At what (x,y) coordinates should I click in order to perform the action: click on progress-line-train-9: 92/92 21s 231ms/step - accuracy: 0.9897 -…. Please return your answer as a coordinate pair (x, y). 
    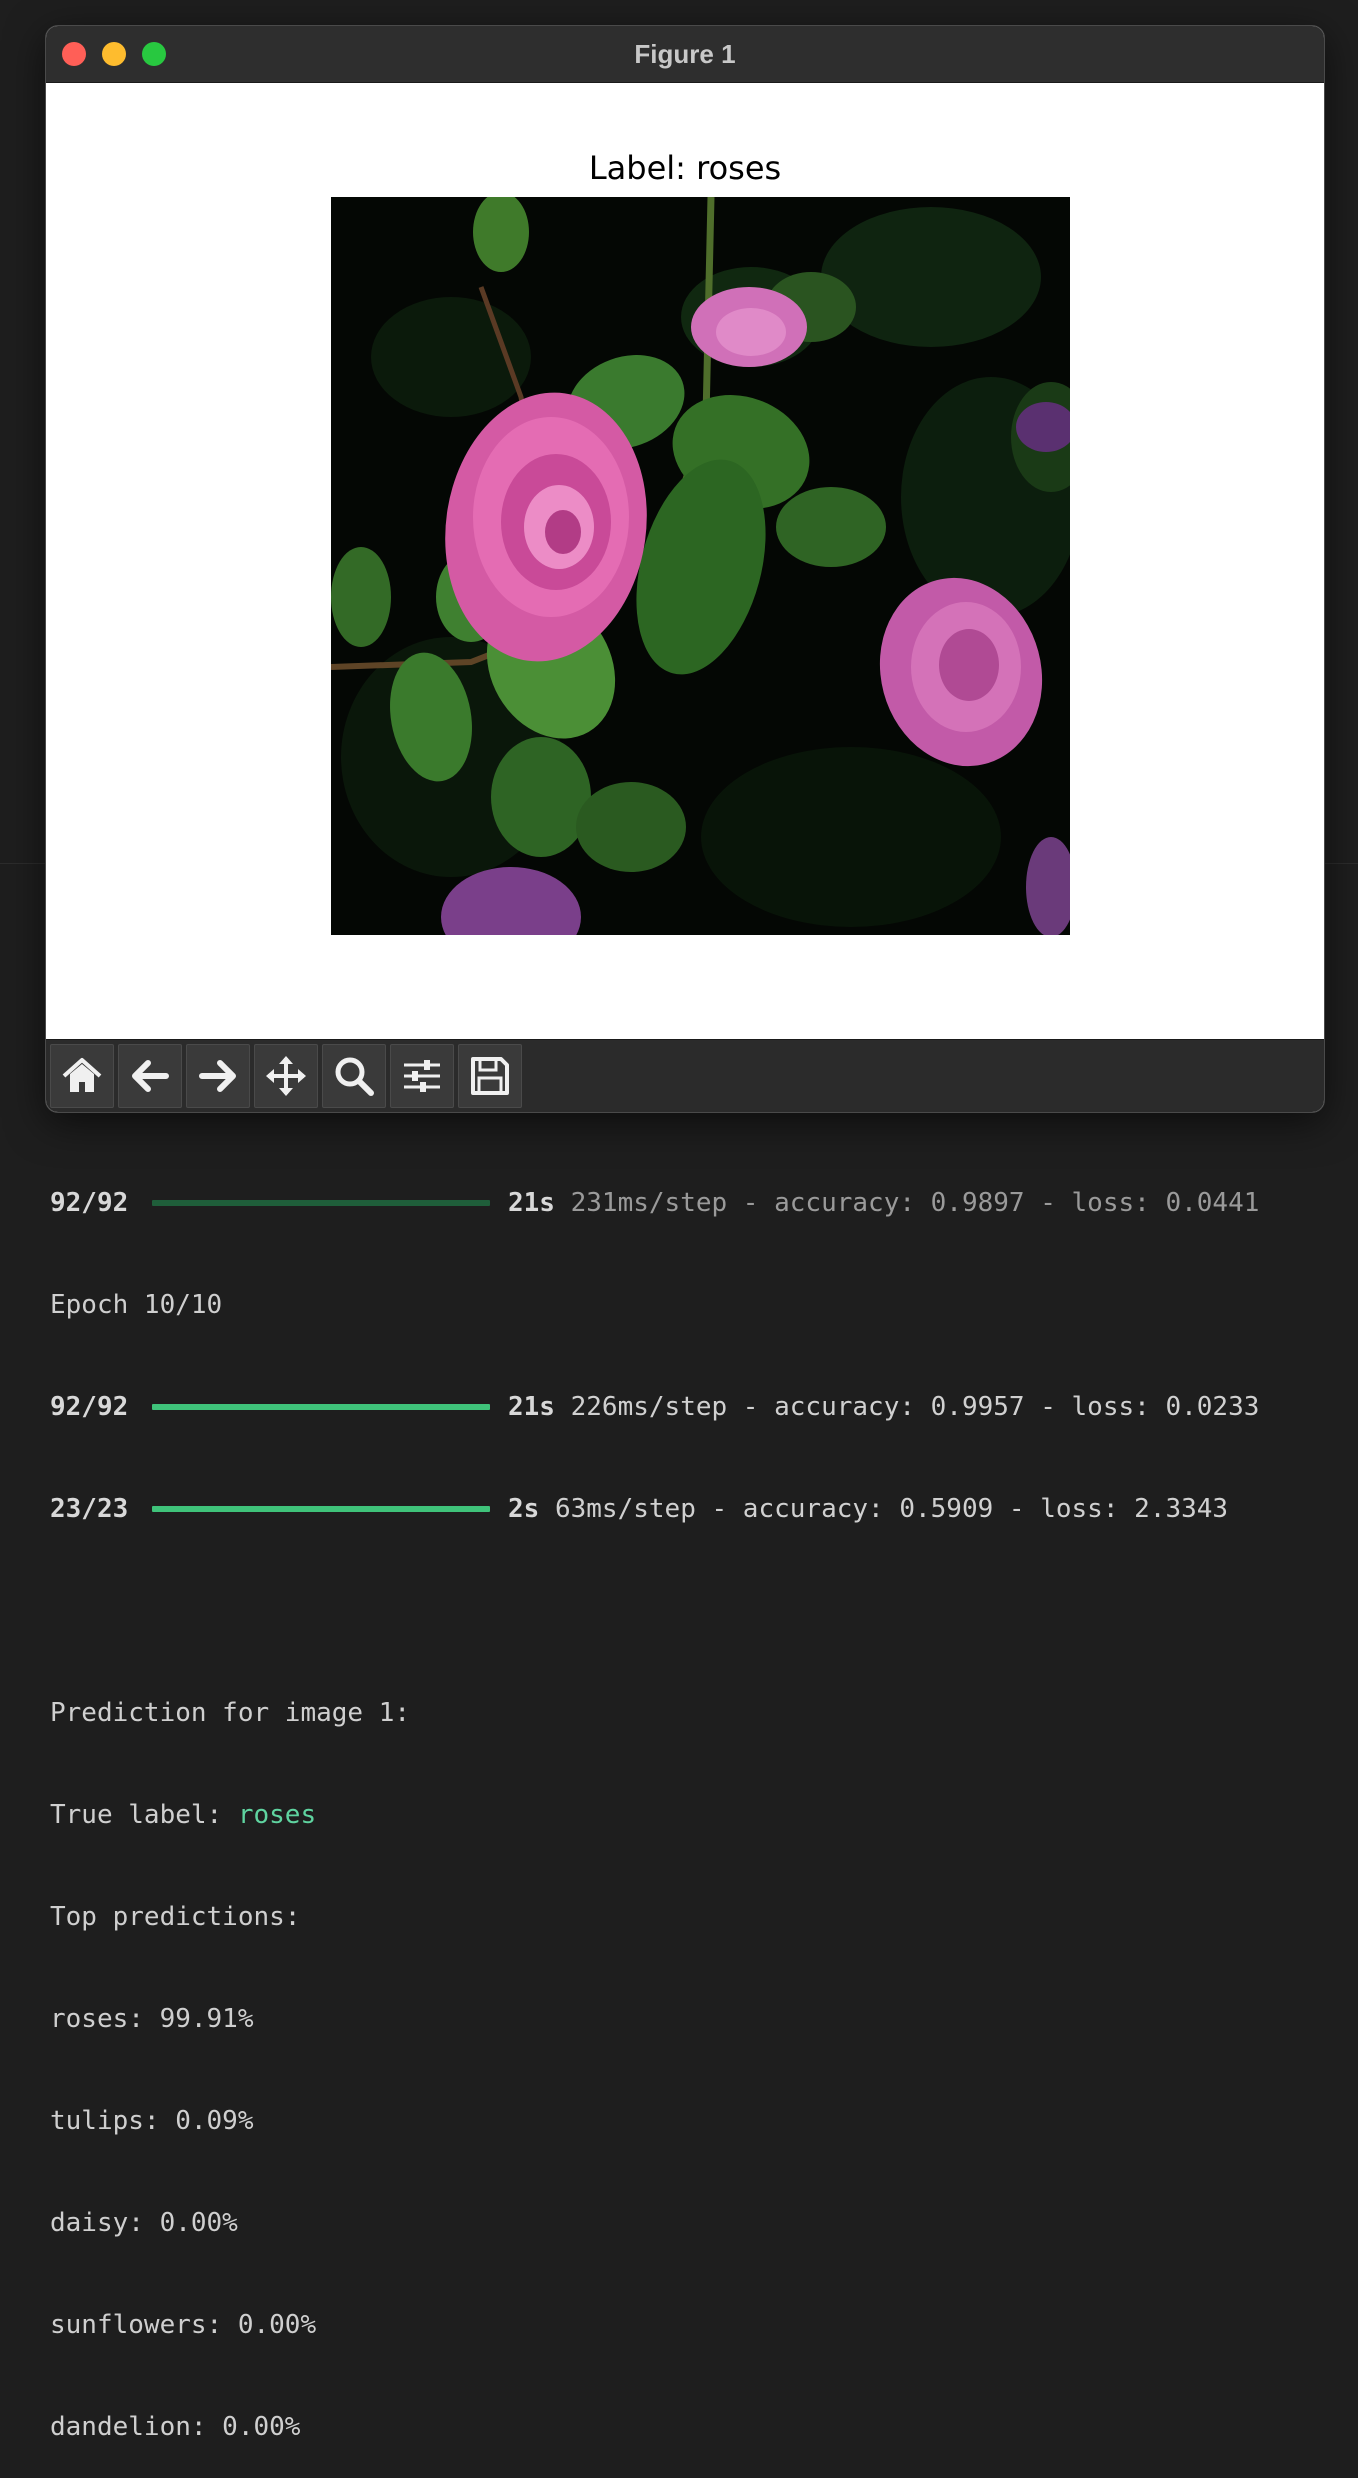
    Looking at the image, I should click on (694, 1203).